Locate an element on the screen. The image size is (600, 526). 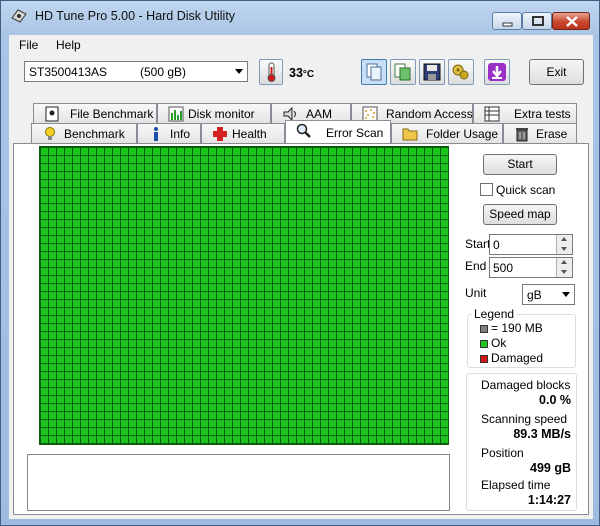
copy-screenshot-icon is located at coordinates (402, 72).